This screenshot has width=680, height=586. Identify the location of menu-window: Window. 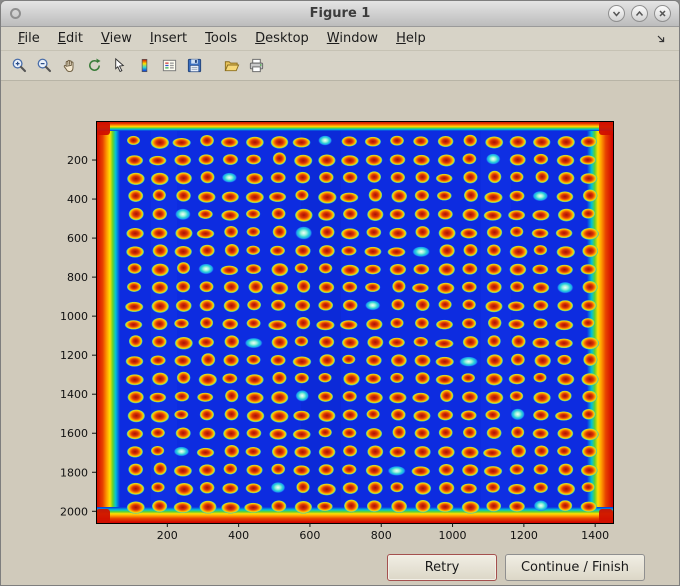
(352, 38).